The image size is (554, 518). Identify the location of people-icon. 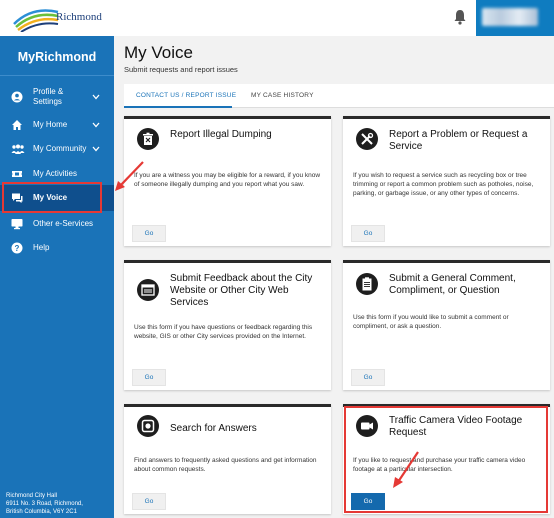
(18, 149).